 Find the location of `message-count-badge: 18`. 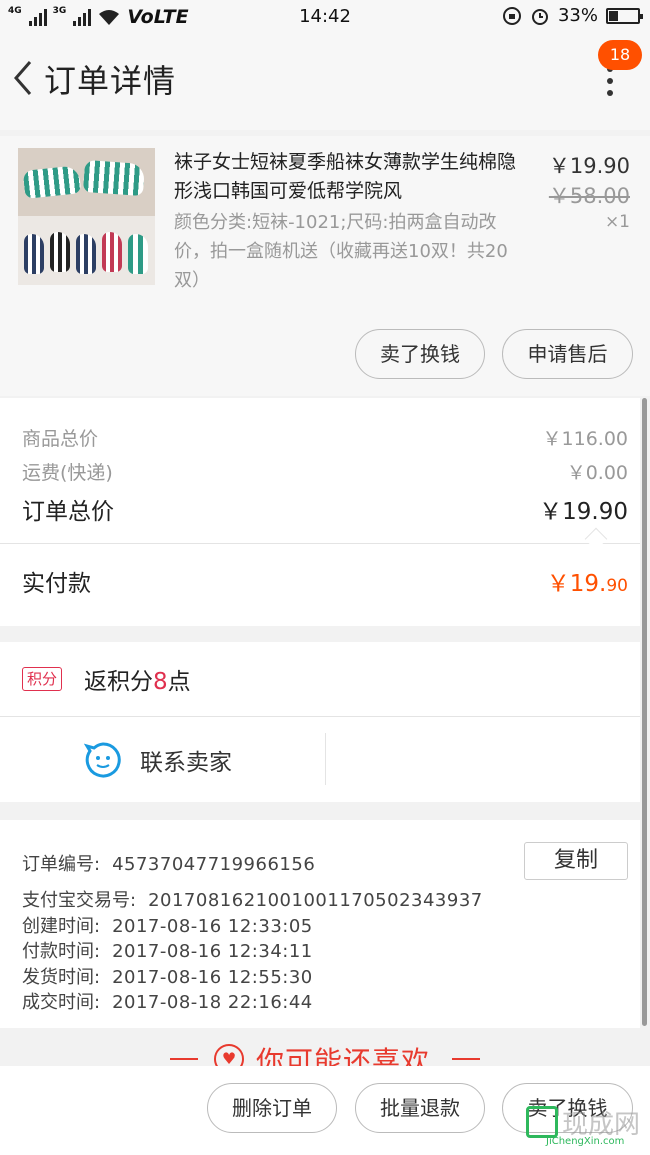

message-count-badge: 18 is located at coordinates (620, 55).